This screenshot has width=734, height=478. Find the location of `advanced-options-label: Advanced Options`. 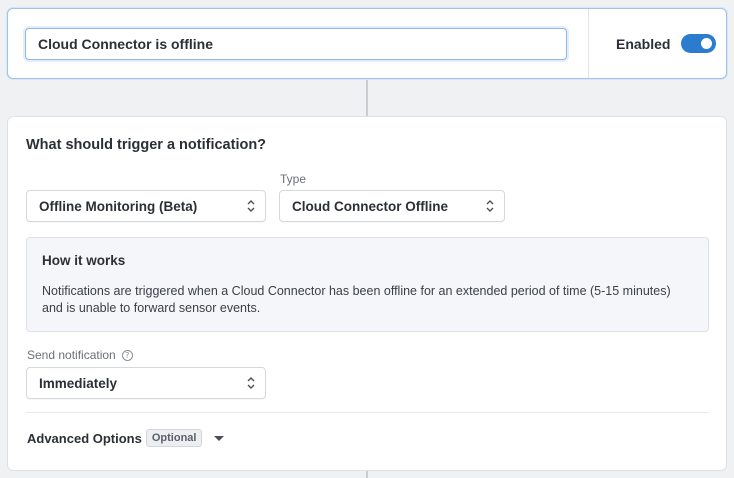

advanced-options-label: Advanced Options is located at coordinates (84, 438).